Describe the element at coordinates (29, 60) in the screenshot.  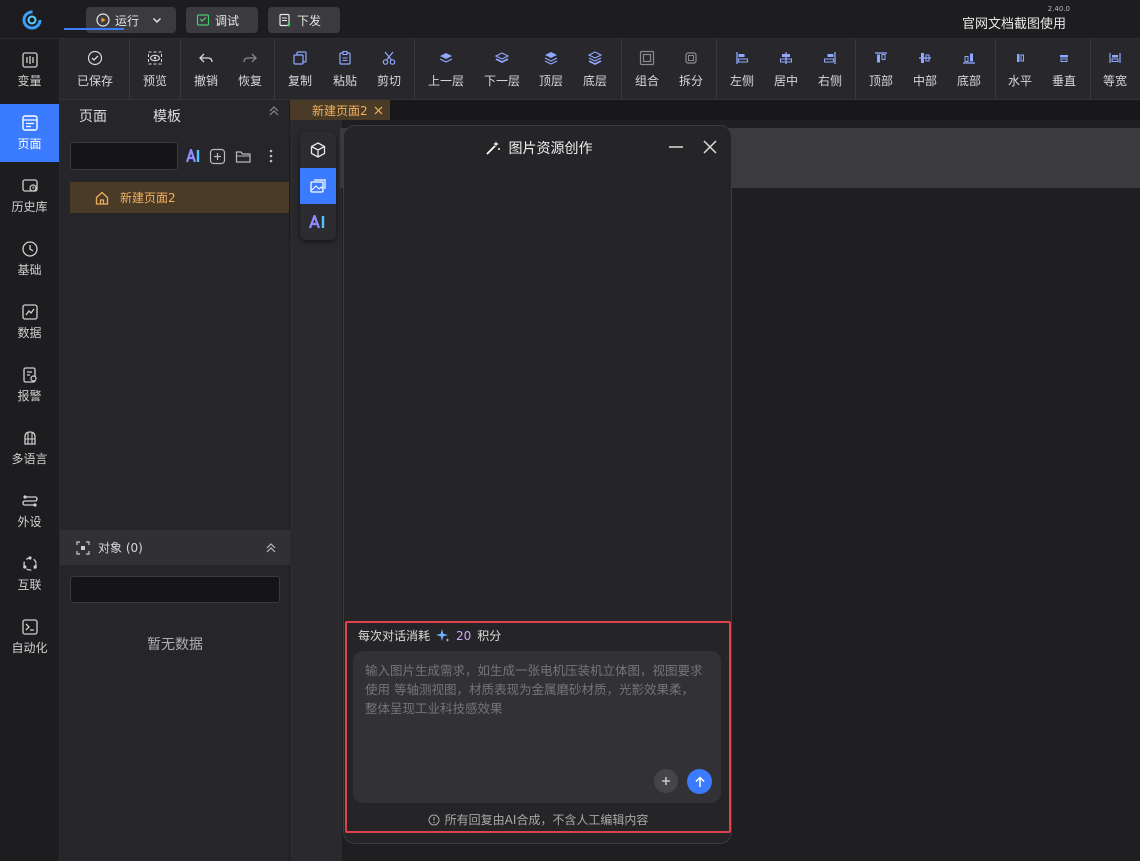
I see `variable-icon` at that location.